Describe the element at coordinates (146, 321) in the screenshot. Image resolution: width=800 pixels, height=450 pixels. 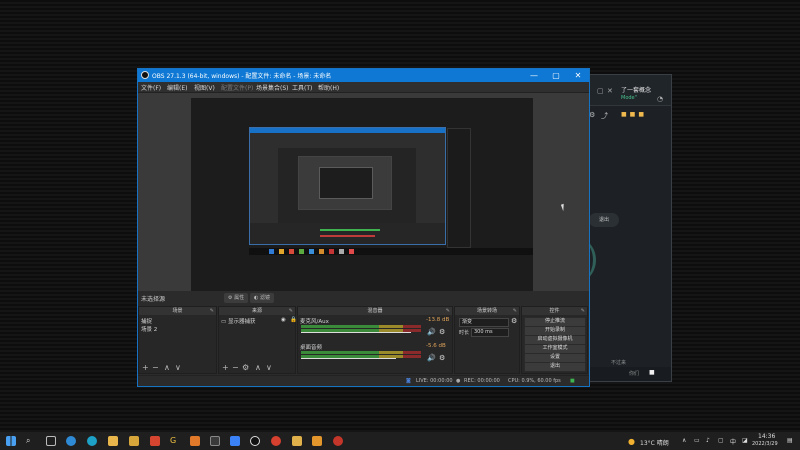
I see `scene-item: 捕捉` at that location.